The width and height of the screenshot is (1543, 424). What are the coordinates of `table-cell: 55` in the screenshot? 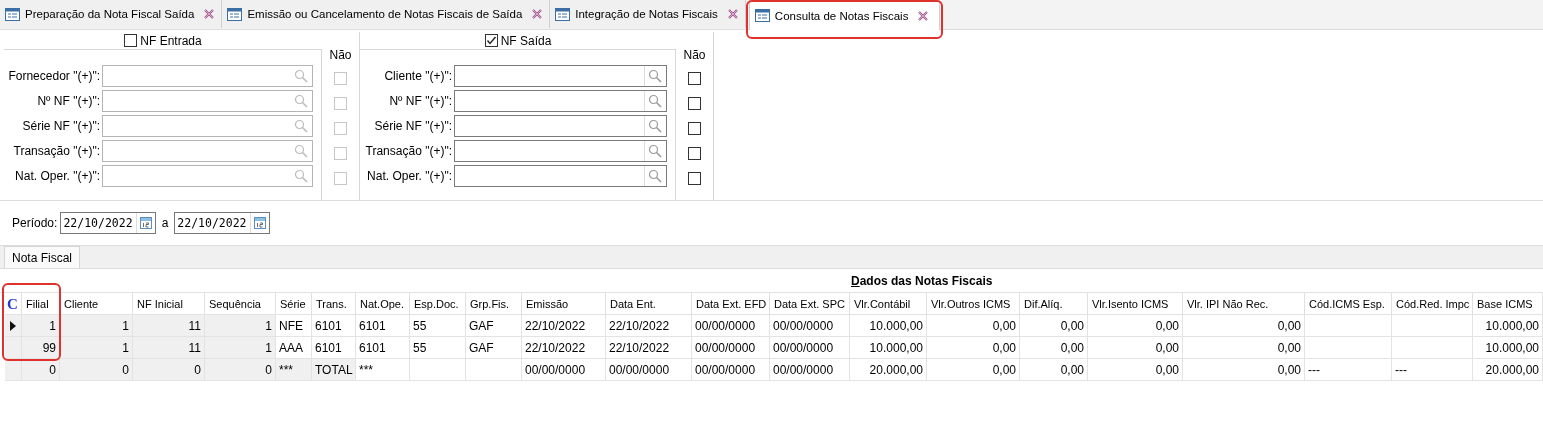 It's located at (438, 348).